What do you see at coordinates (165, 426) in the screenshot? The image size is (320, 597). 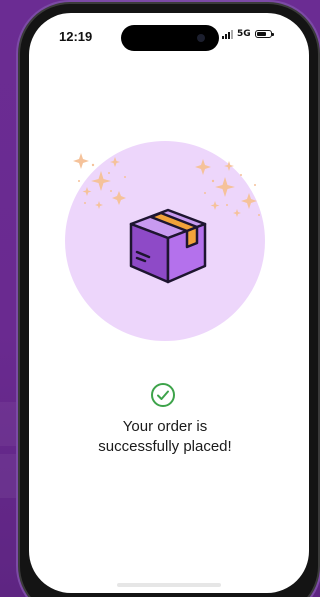 I see `success-message-line-1: Your order is` at bounding box center [165, 426].